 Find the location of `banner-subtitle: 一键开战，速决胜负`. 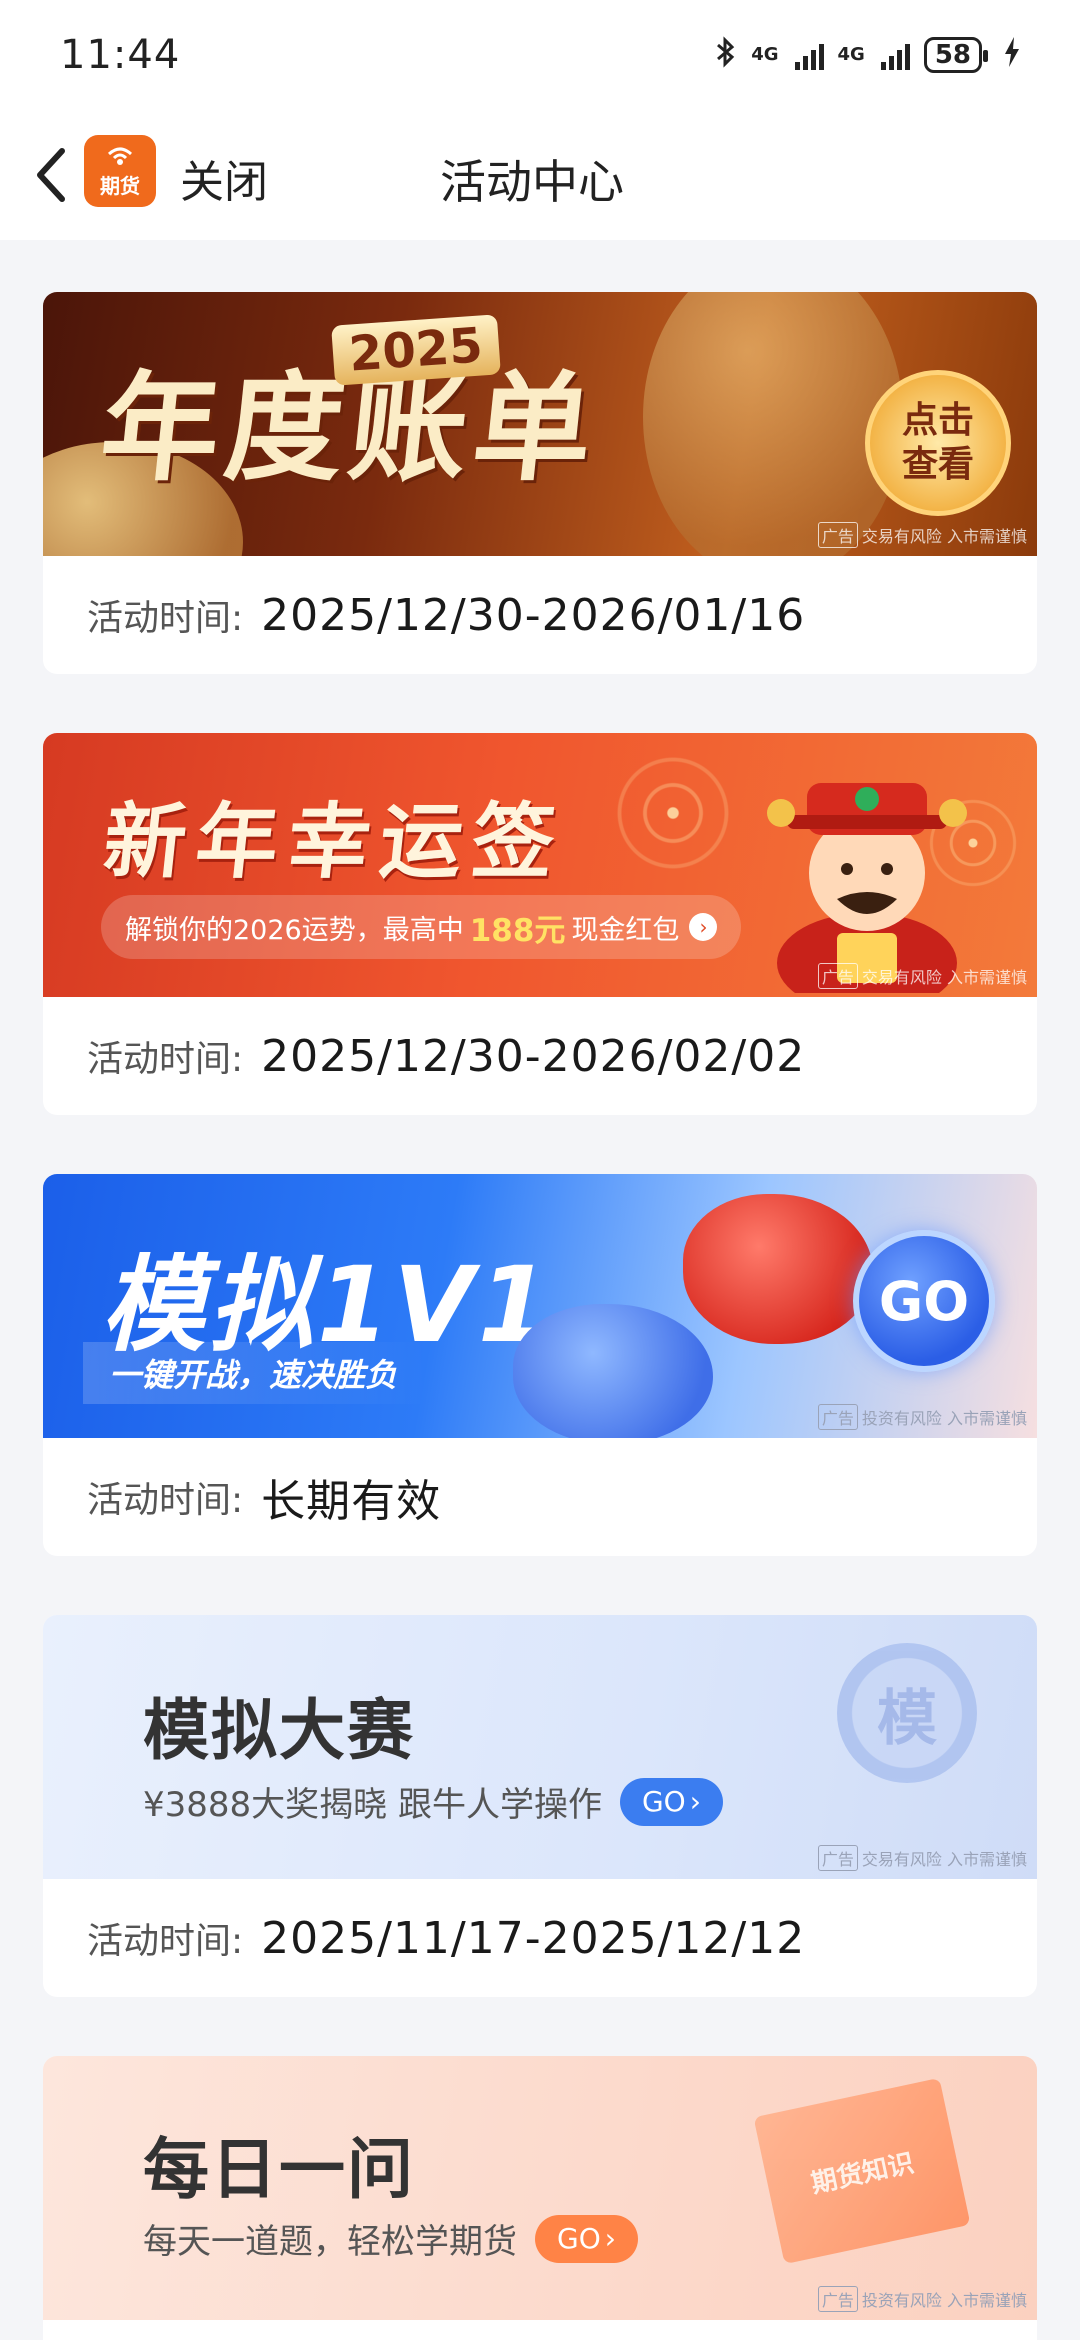

banner-subtitle: 一键开战，速决胜负 is located at coordinates (255, 1373).